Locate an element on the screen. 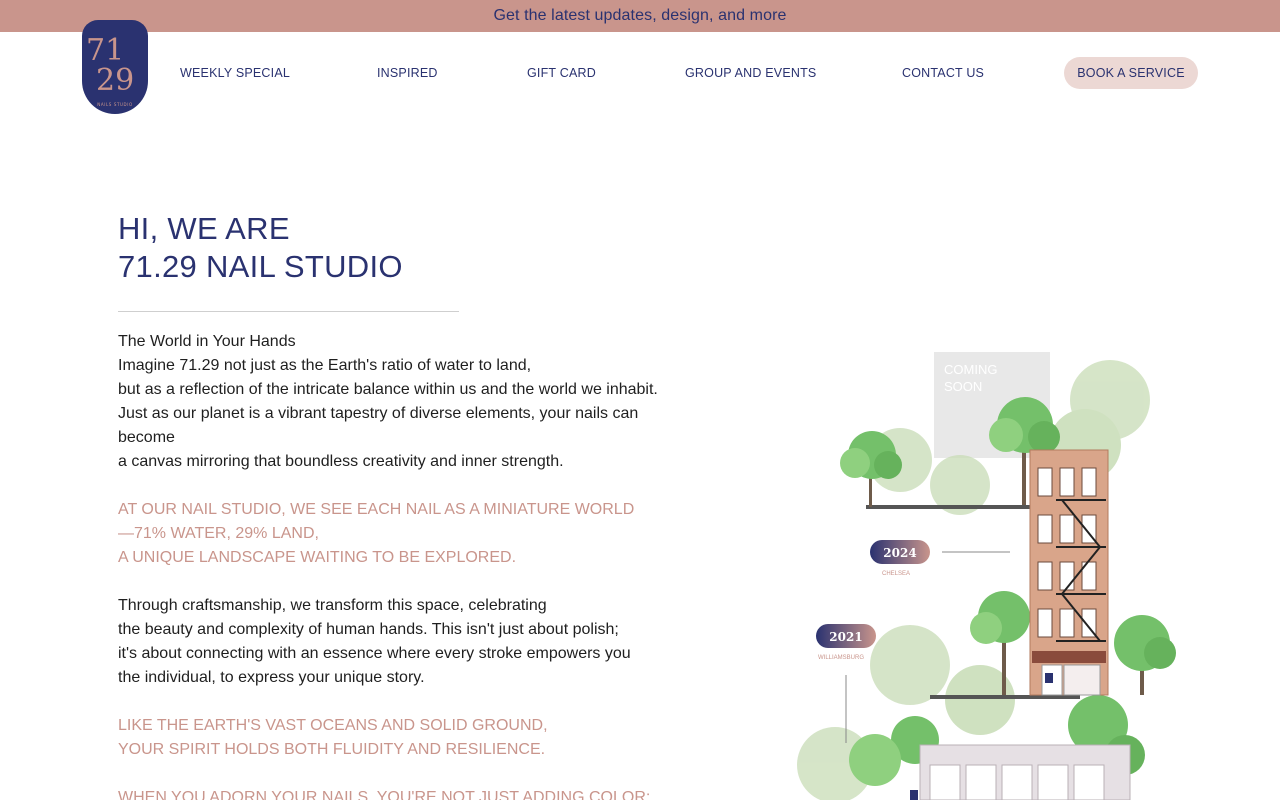 The height and width of the screenshot is (800, 1280). logo-mark: 71 29 NAILS STUDIO is located at coordinates (110, 70).